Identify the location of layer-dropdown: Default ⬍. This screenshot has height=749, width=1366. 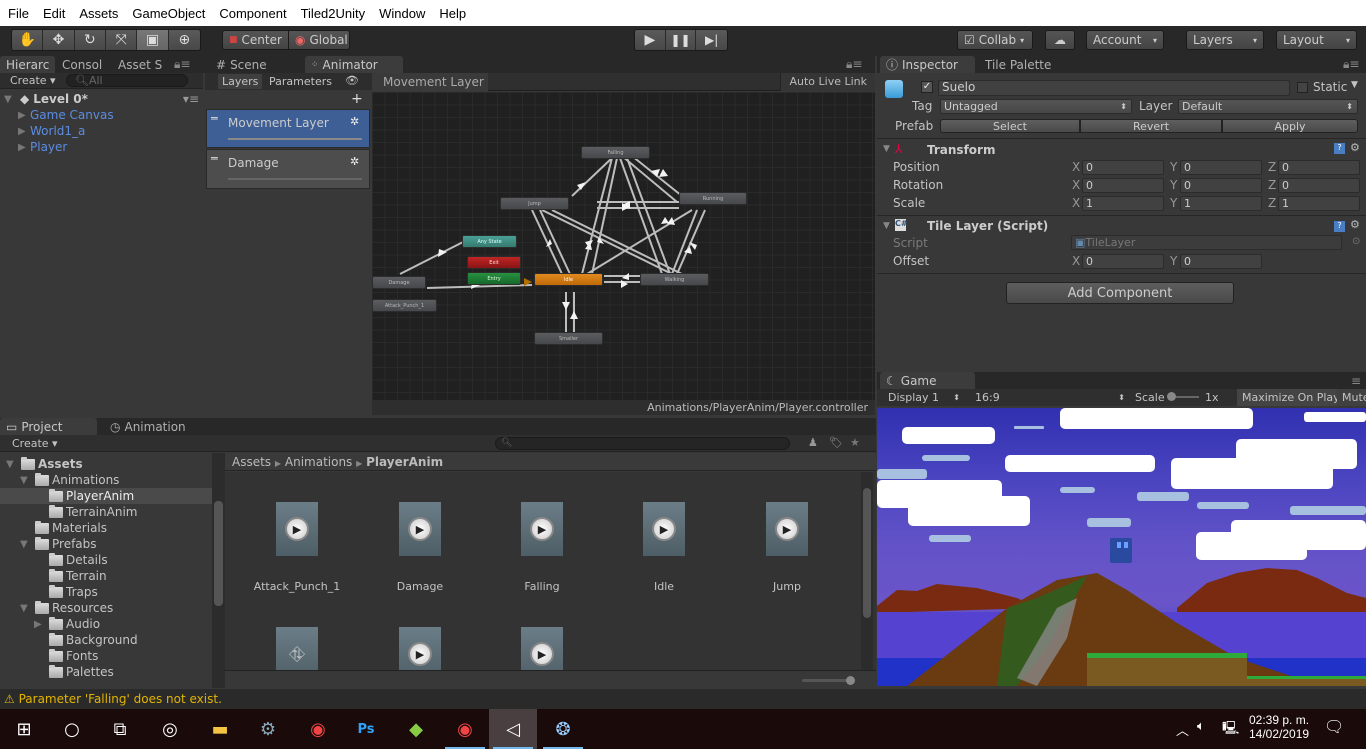
(1268, 106).